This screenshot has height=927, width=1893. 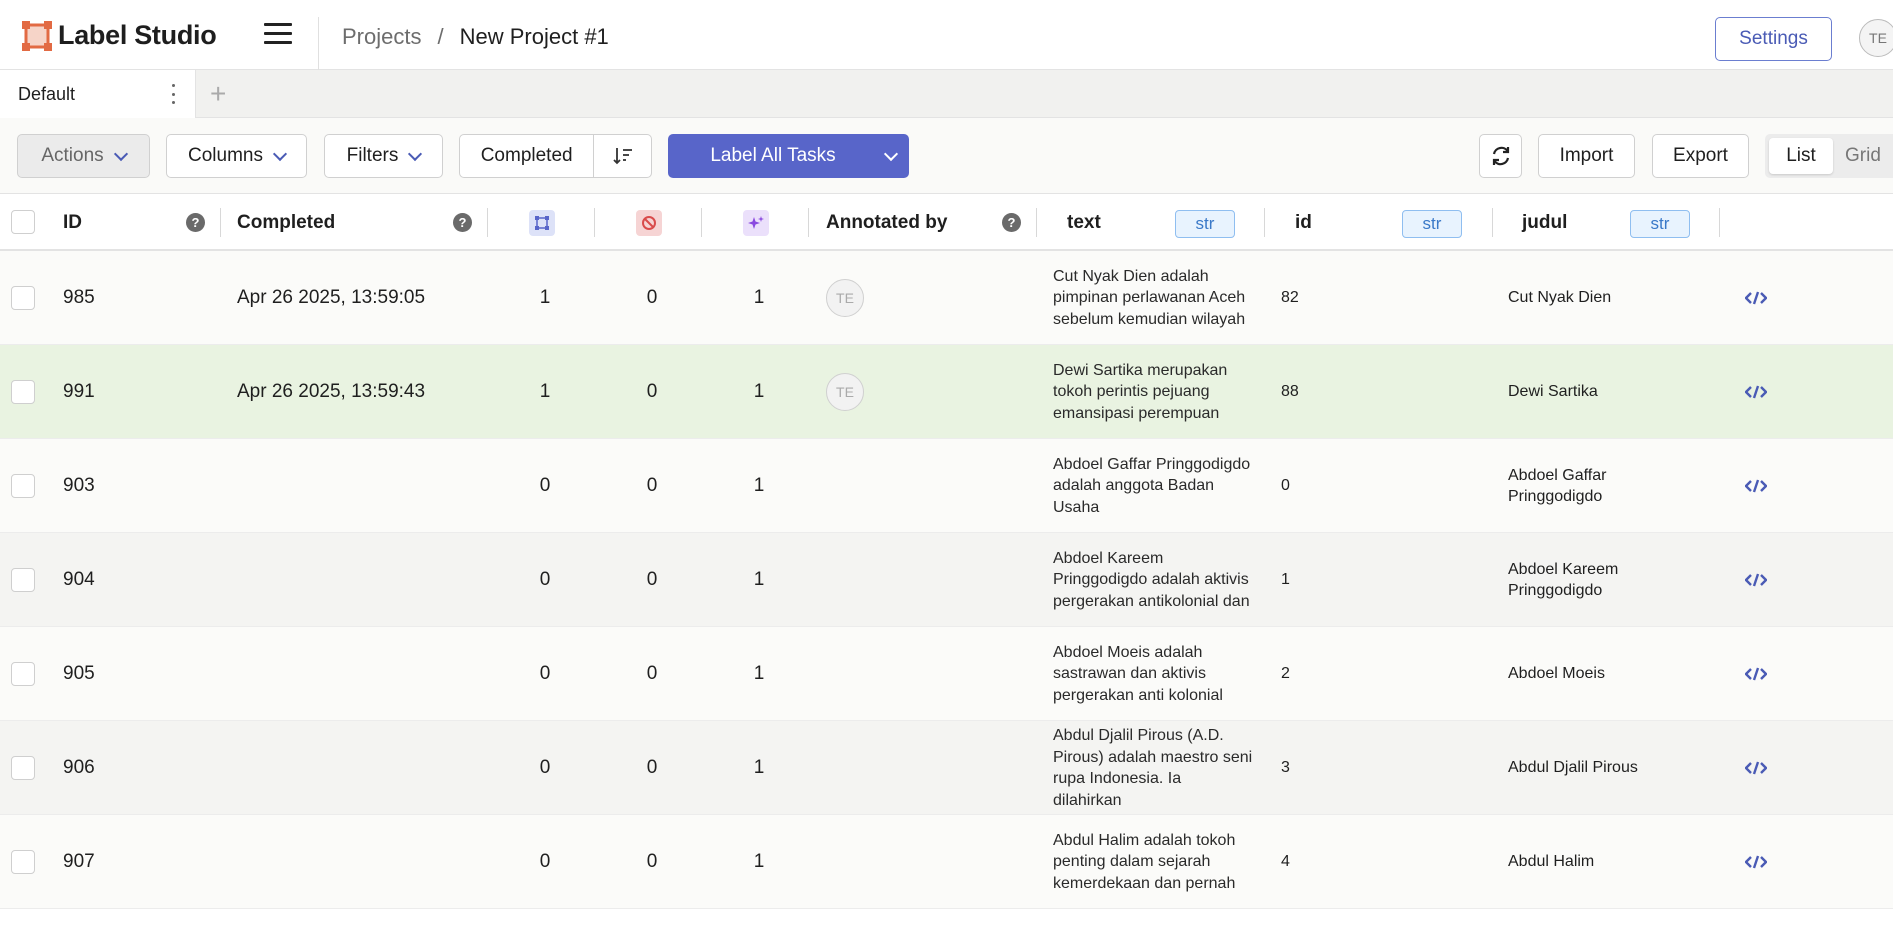 What do you see at coordinates (788, 156) in the screenshot?
I see `label-all-tasks-button: Label All Tasks` at bounding box center [788, 156].